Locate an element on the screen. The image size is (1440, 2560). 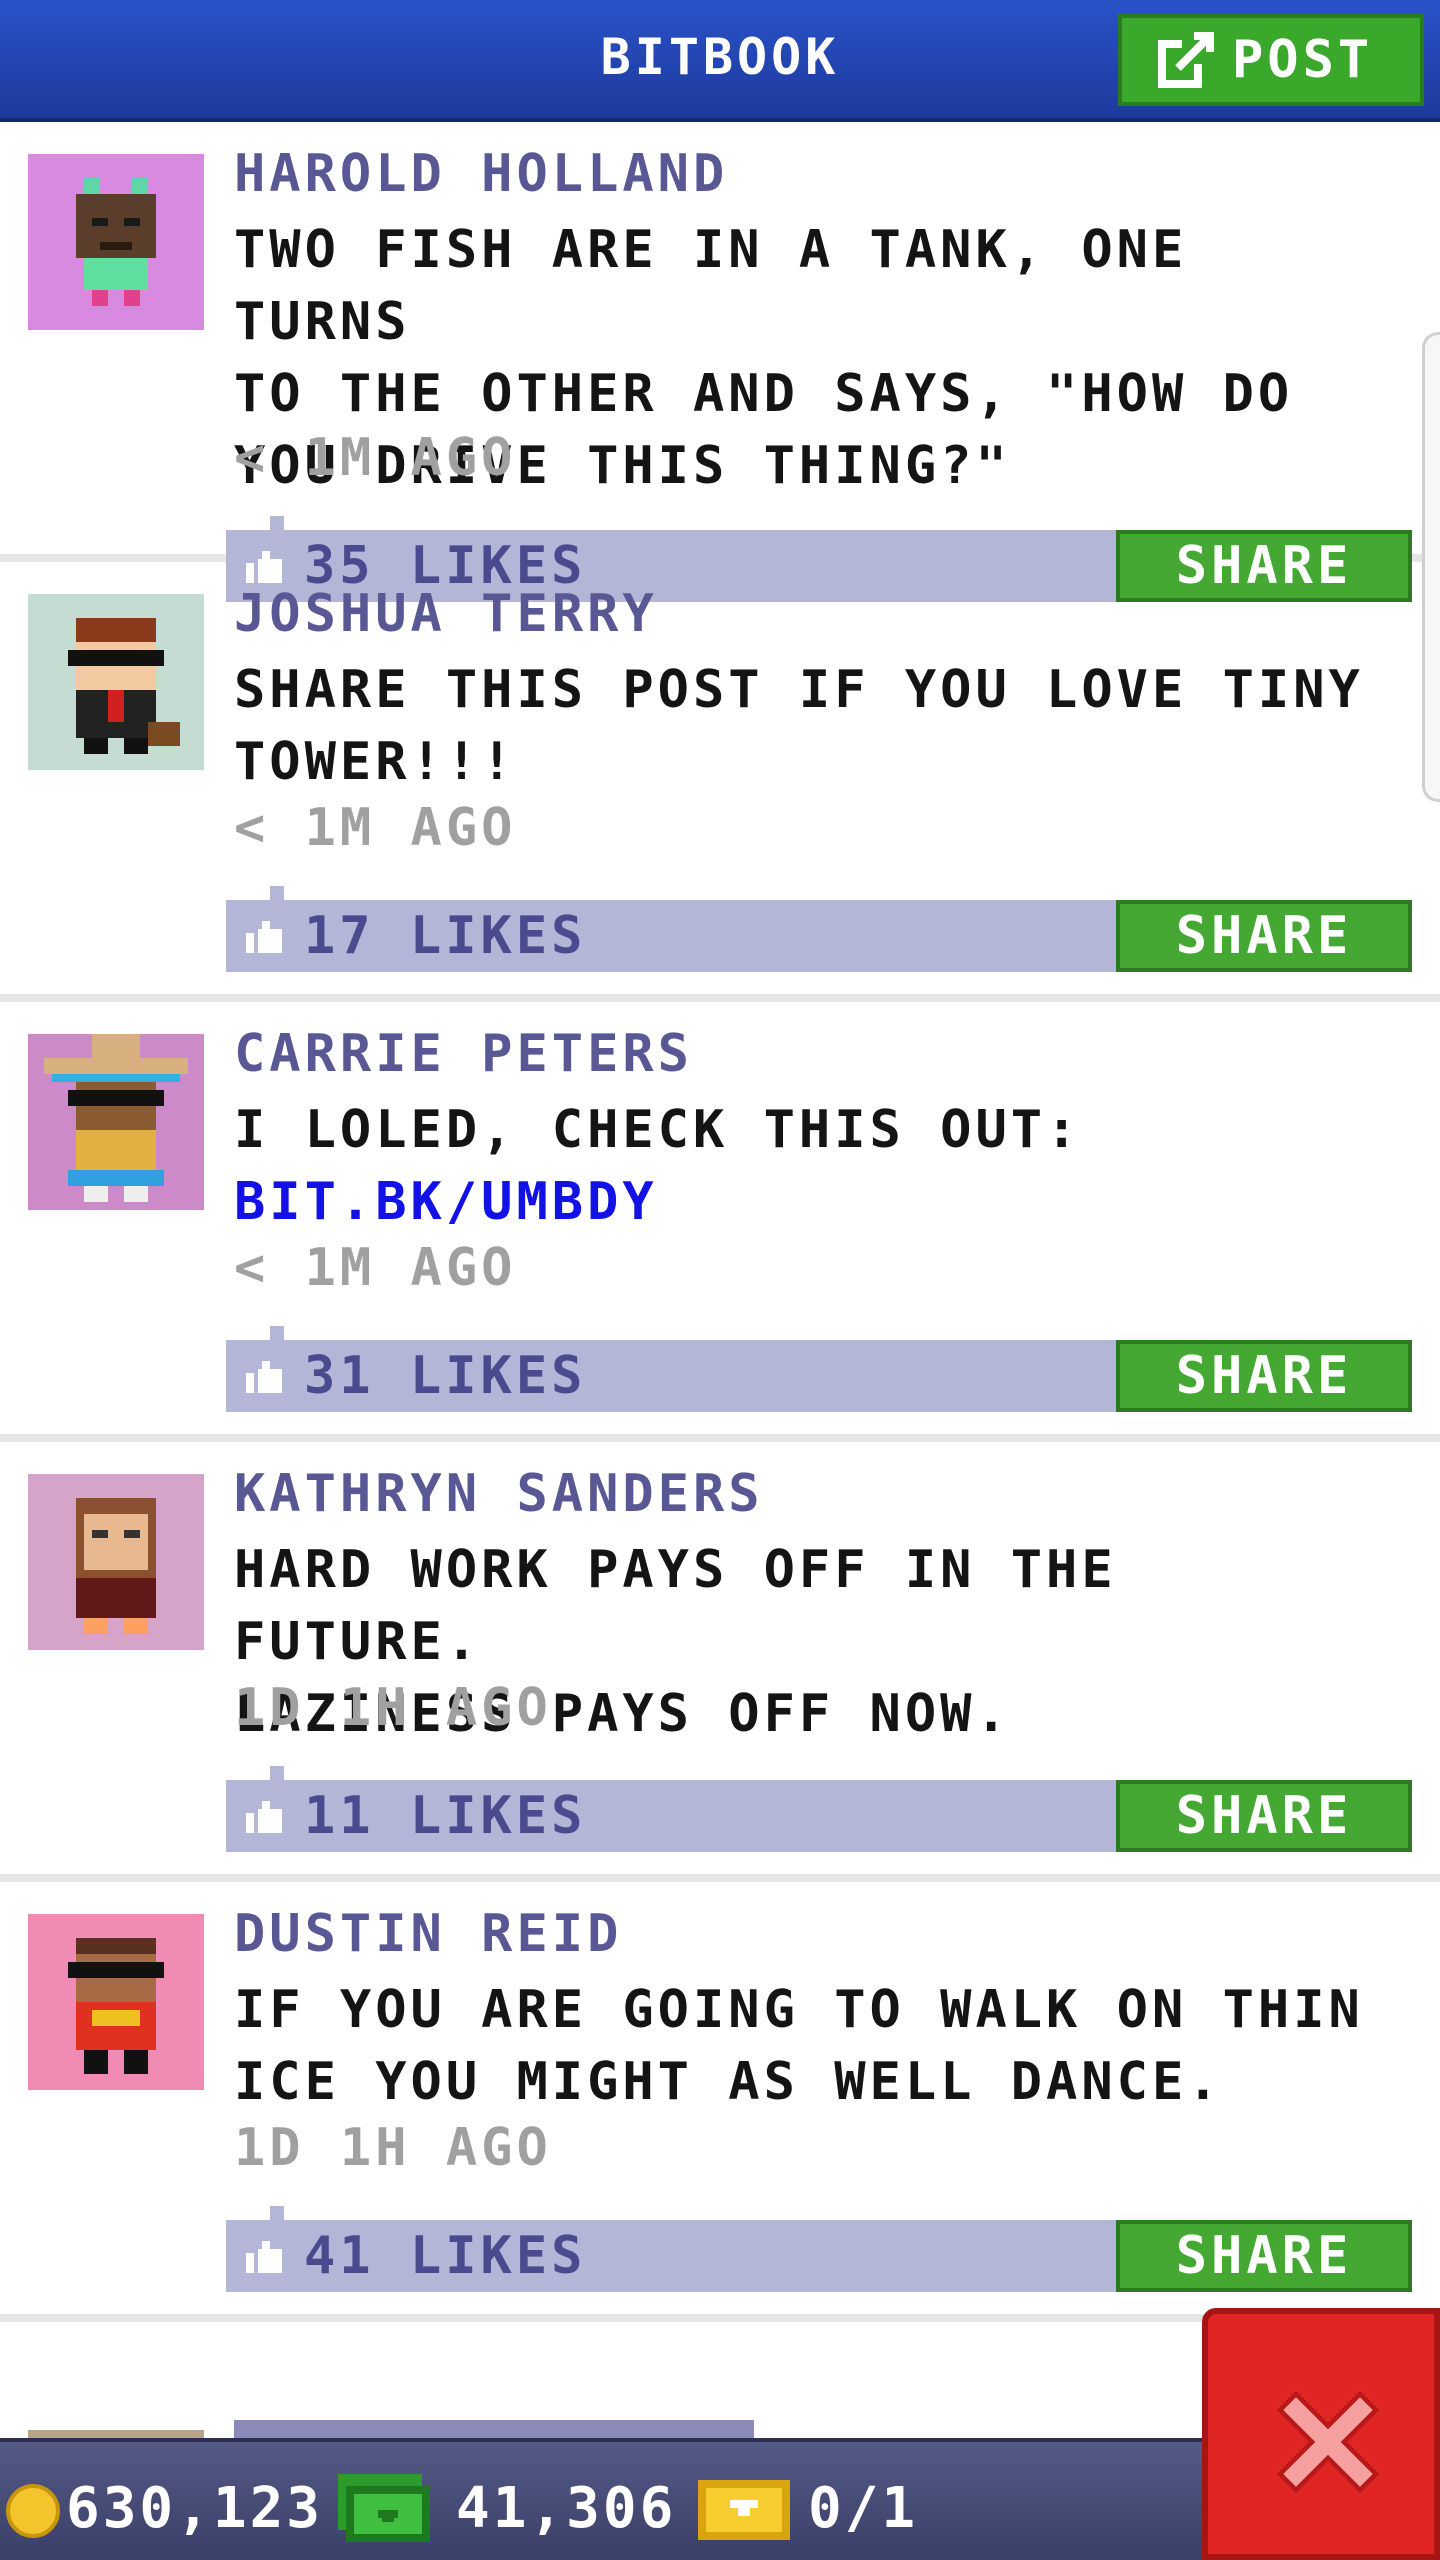
likes-bar: 17 LIKES SHARE is located at coordinates (819, 929).